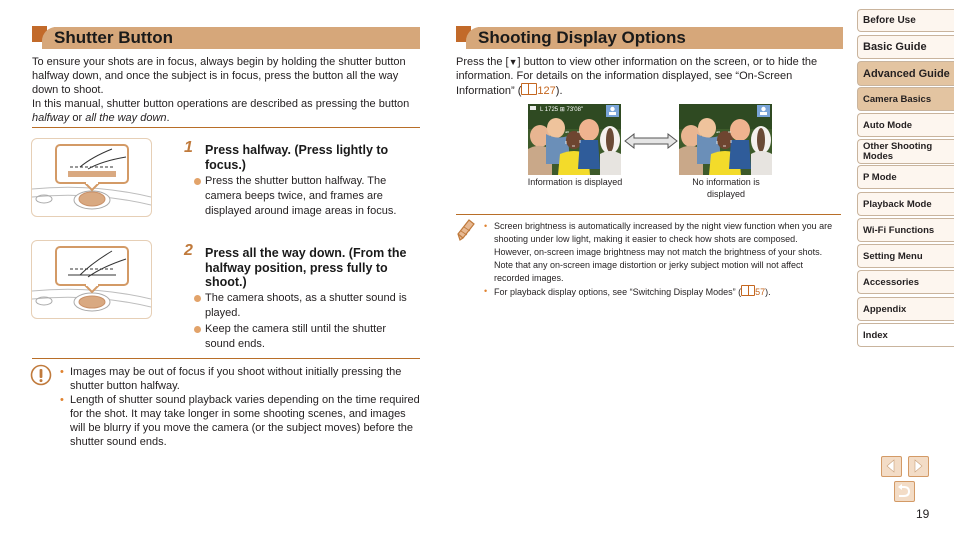  Describe the element at coordinates (898, 151) in the screenshot. I see `nav-label: Other Shooting Modes` at that location.